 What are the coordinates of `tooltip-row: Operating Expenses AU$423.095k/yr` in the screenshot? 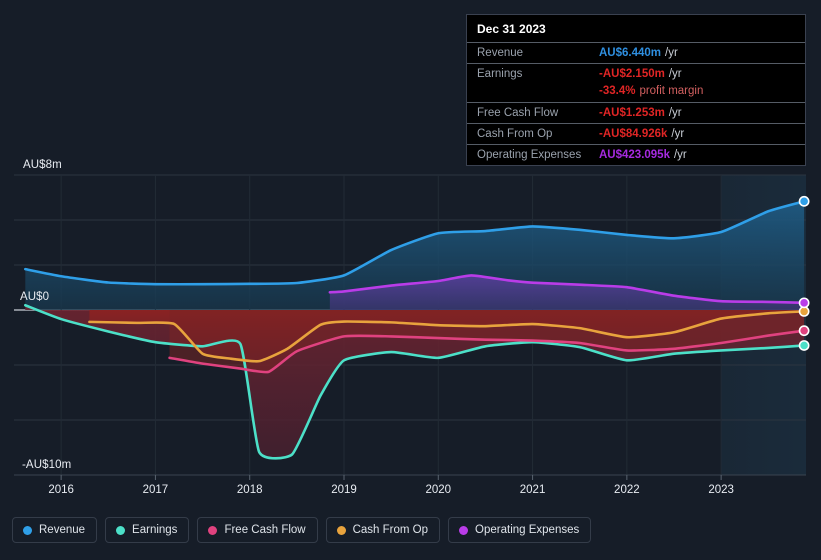 It's located at (636, 154).